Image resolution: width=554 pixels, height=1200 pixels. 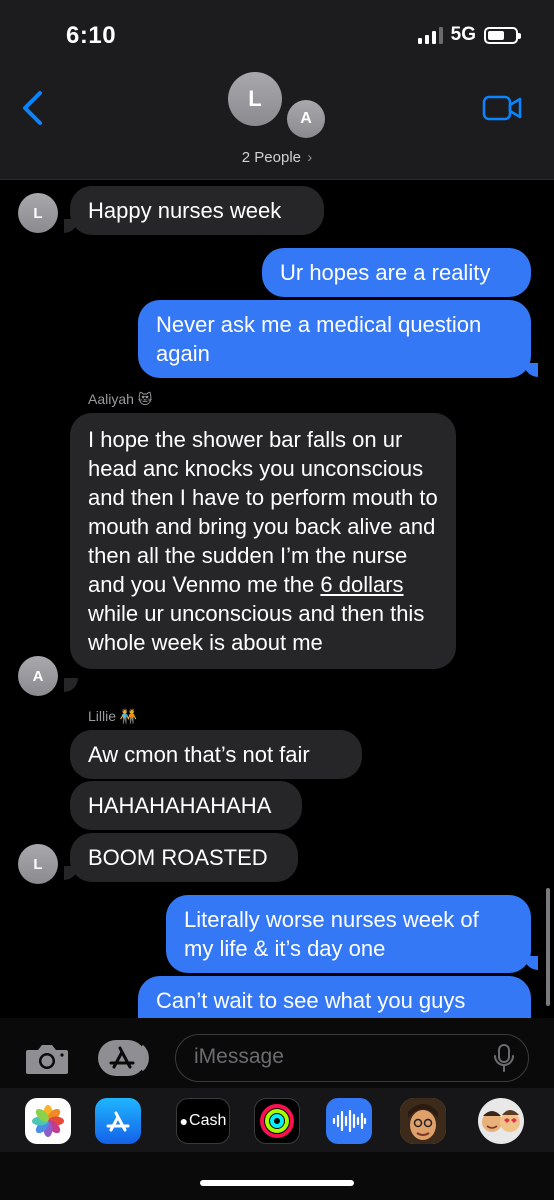 What do you see at coordinates (277, 1121) in the screenshot?
I see `activity-icon` at bounding box center [277, 1121].